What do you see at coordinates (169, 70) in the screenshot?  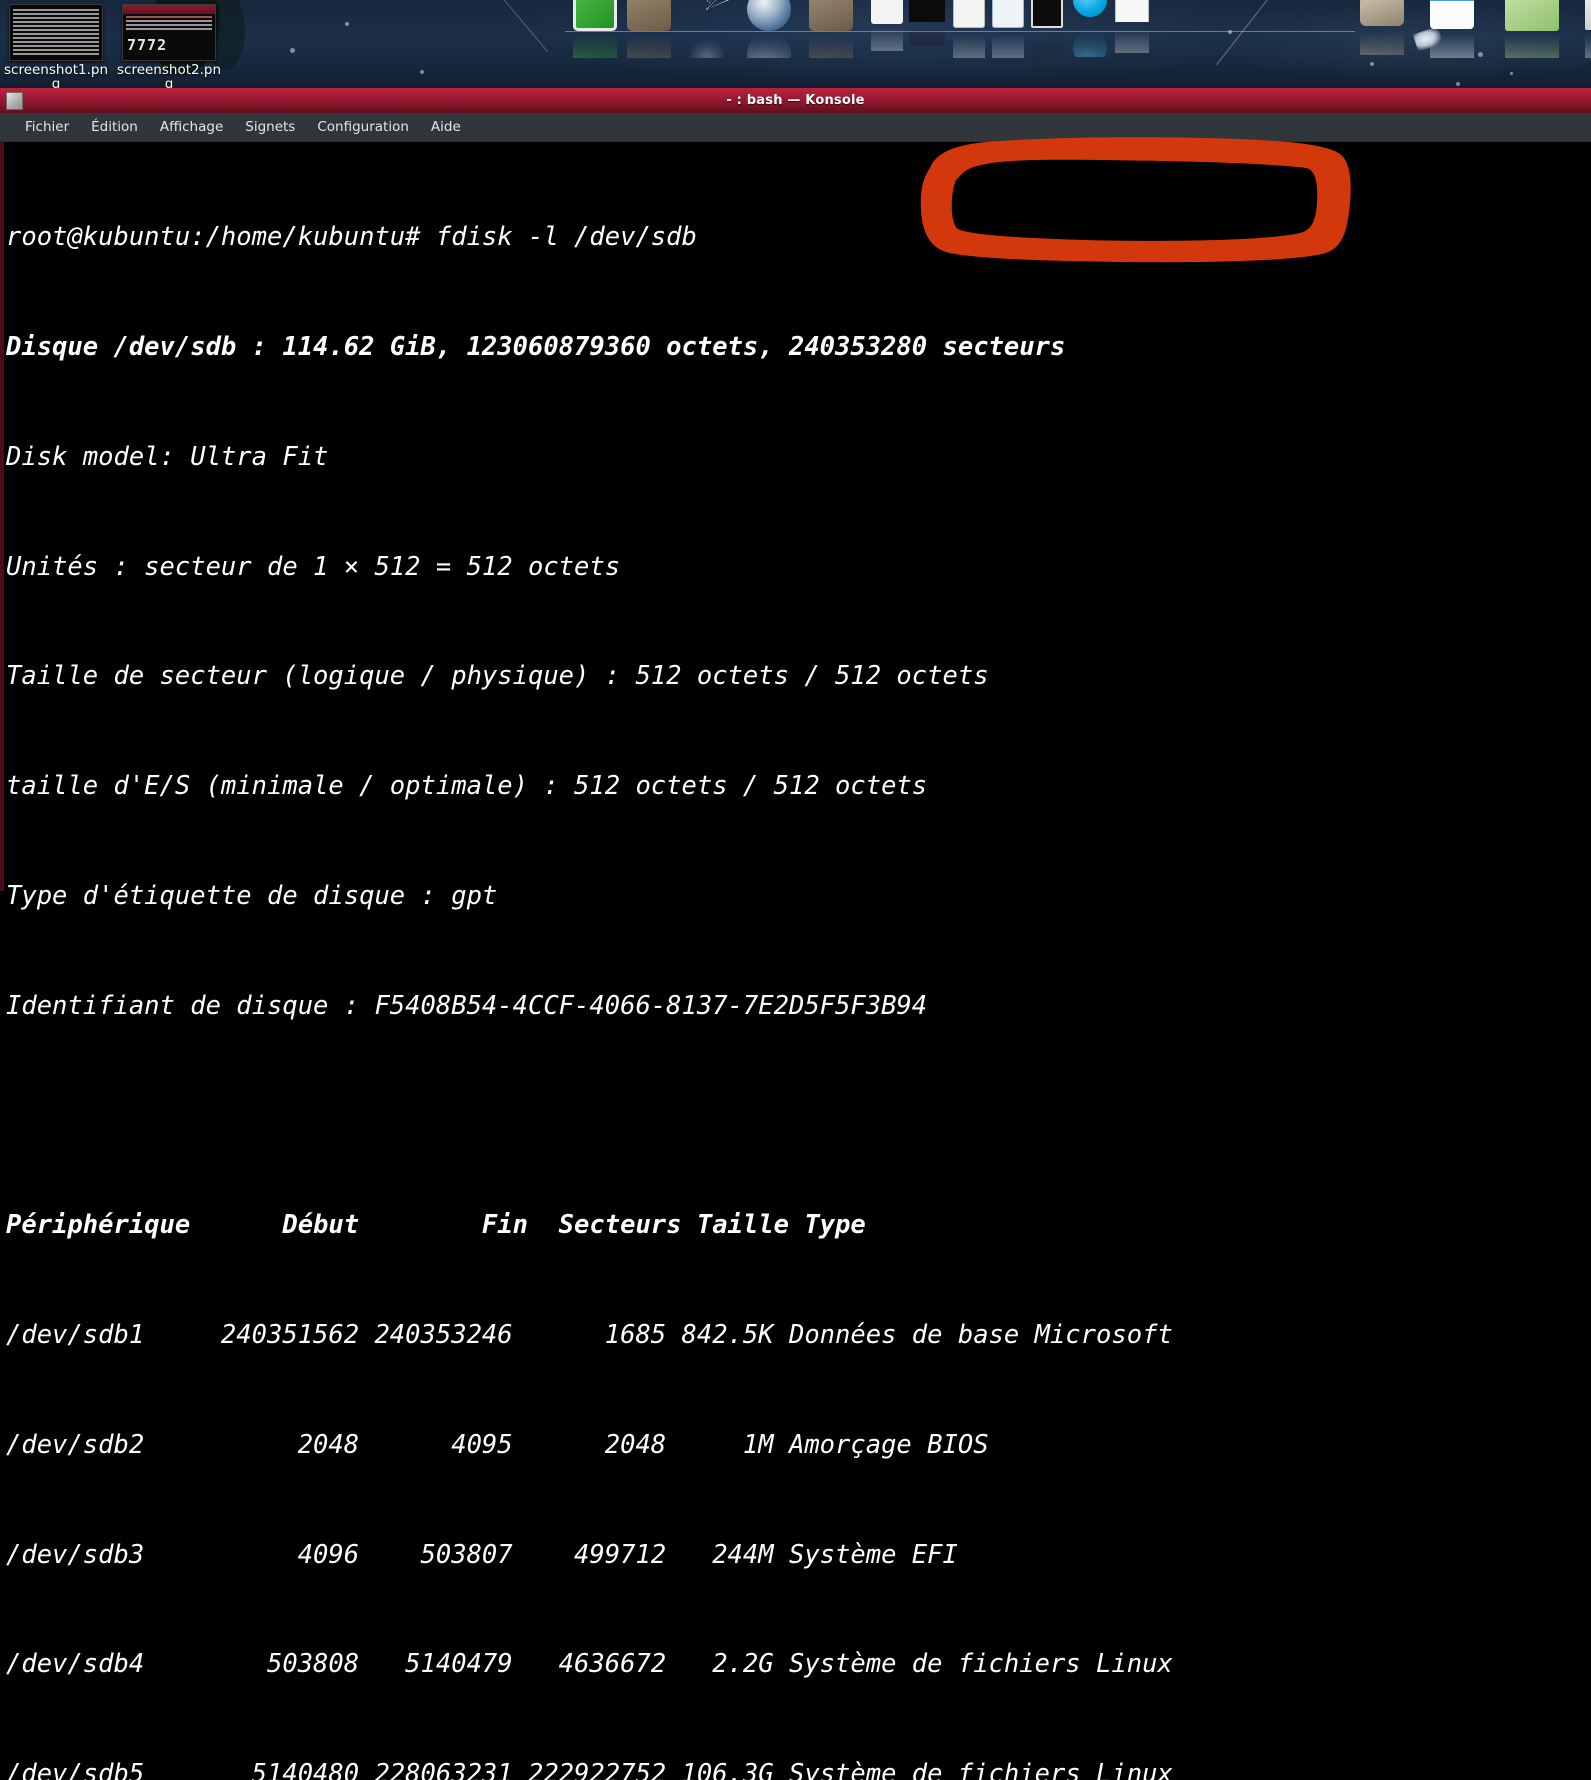 I see `desktop-icon-label: screenshot2.pn` at bounding box center [169, 70].